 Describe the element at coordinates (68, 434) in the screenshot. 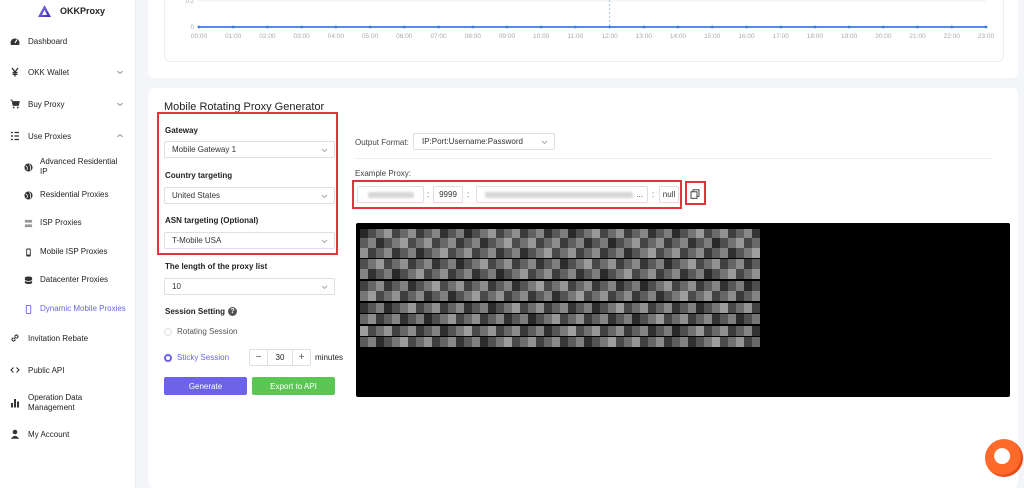

I see `sidebar-item-my-account: My Account` at that location.